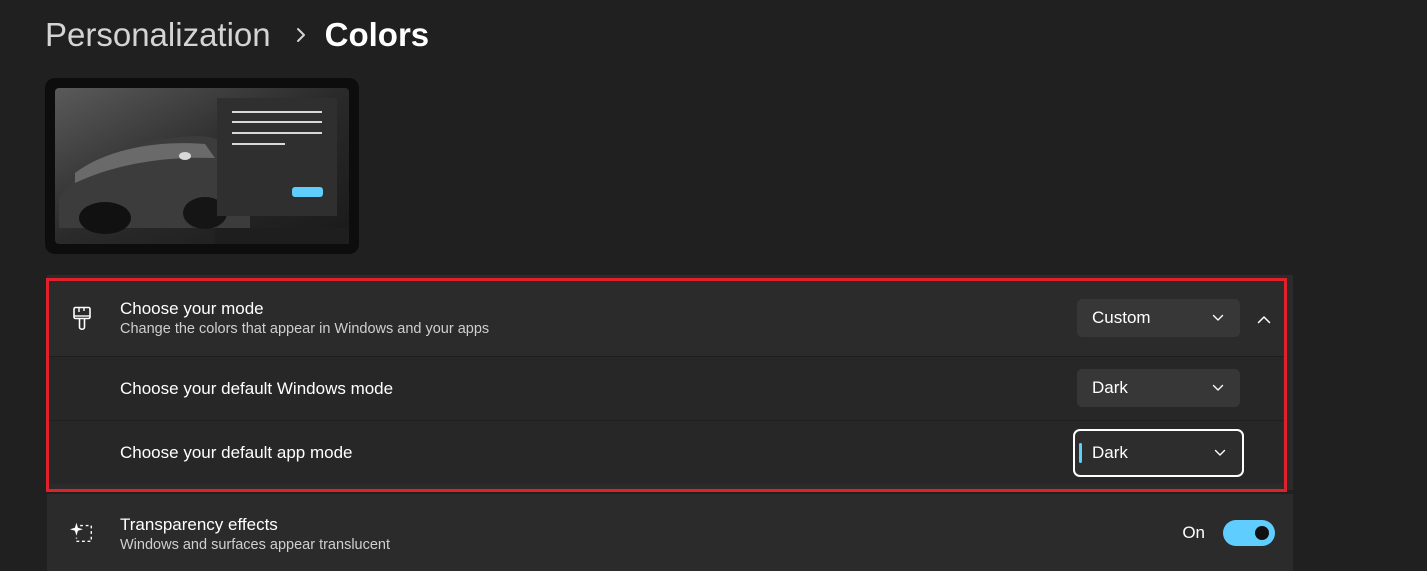 The height and width of the screenshot is (571, 1427). What do you see at coordinates (255, 545) in the screenshot?
I see `transparency-description: Windows and surfaces appear translucent` at bounding box center [255, 545].